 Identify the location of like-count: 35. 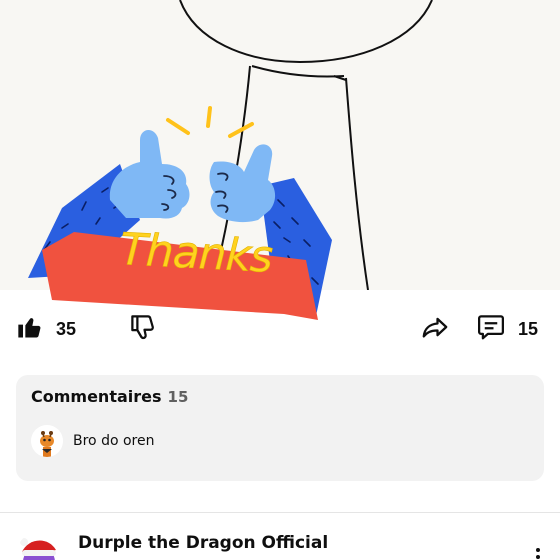
(66, 328).